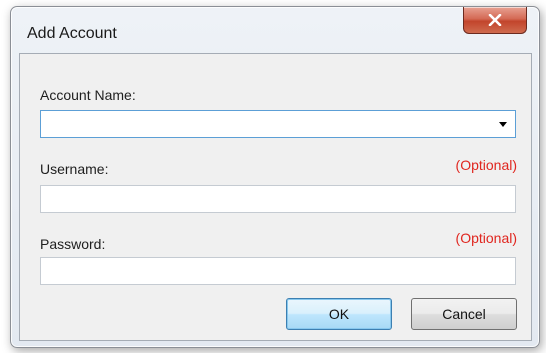 Image resolution: width=546 pixels, height=353 pixels. I want to click on username-field, so click(278, 199).